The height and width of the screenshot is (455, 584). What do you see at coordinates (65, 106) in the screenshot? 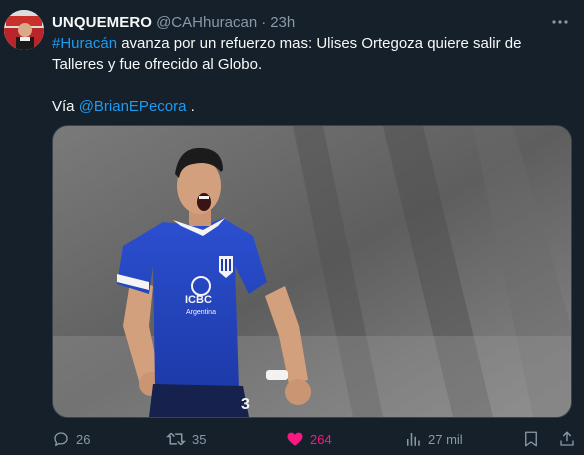
I see `via-prefix: Vía` at bounding box center [65, 106].